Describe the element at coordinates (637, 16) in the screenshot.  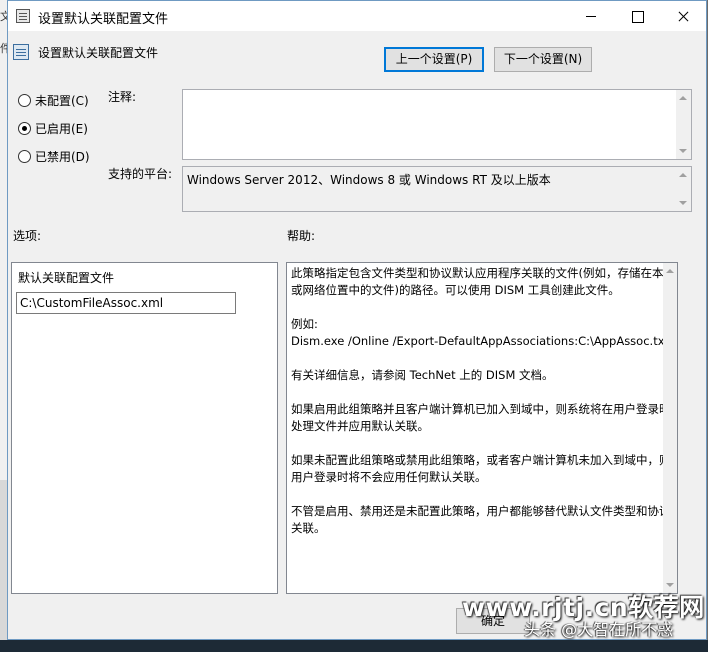
I see `maximize-button` at that location.